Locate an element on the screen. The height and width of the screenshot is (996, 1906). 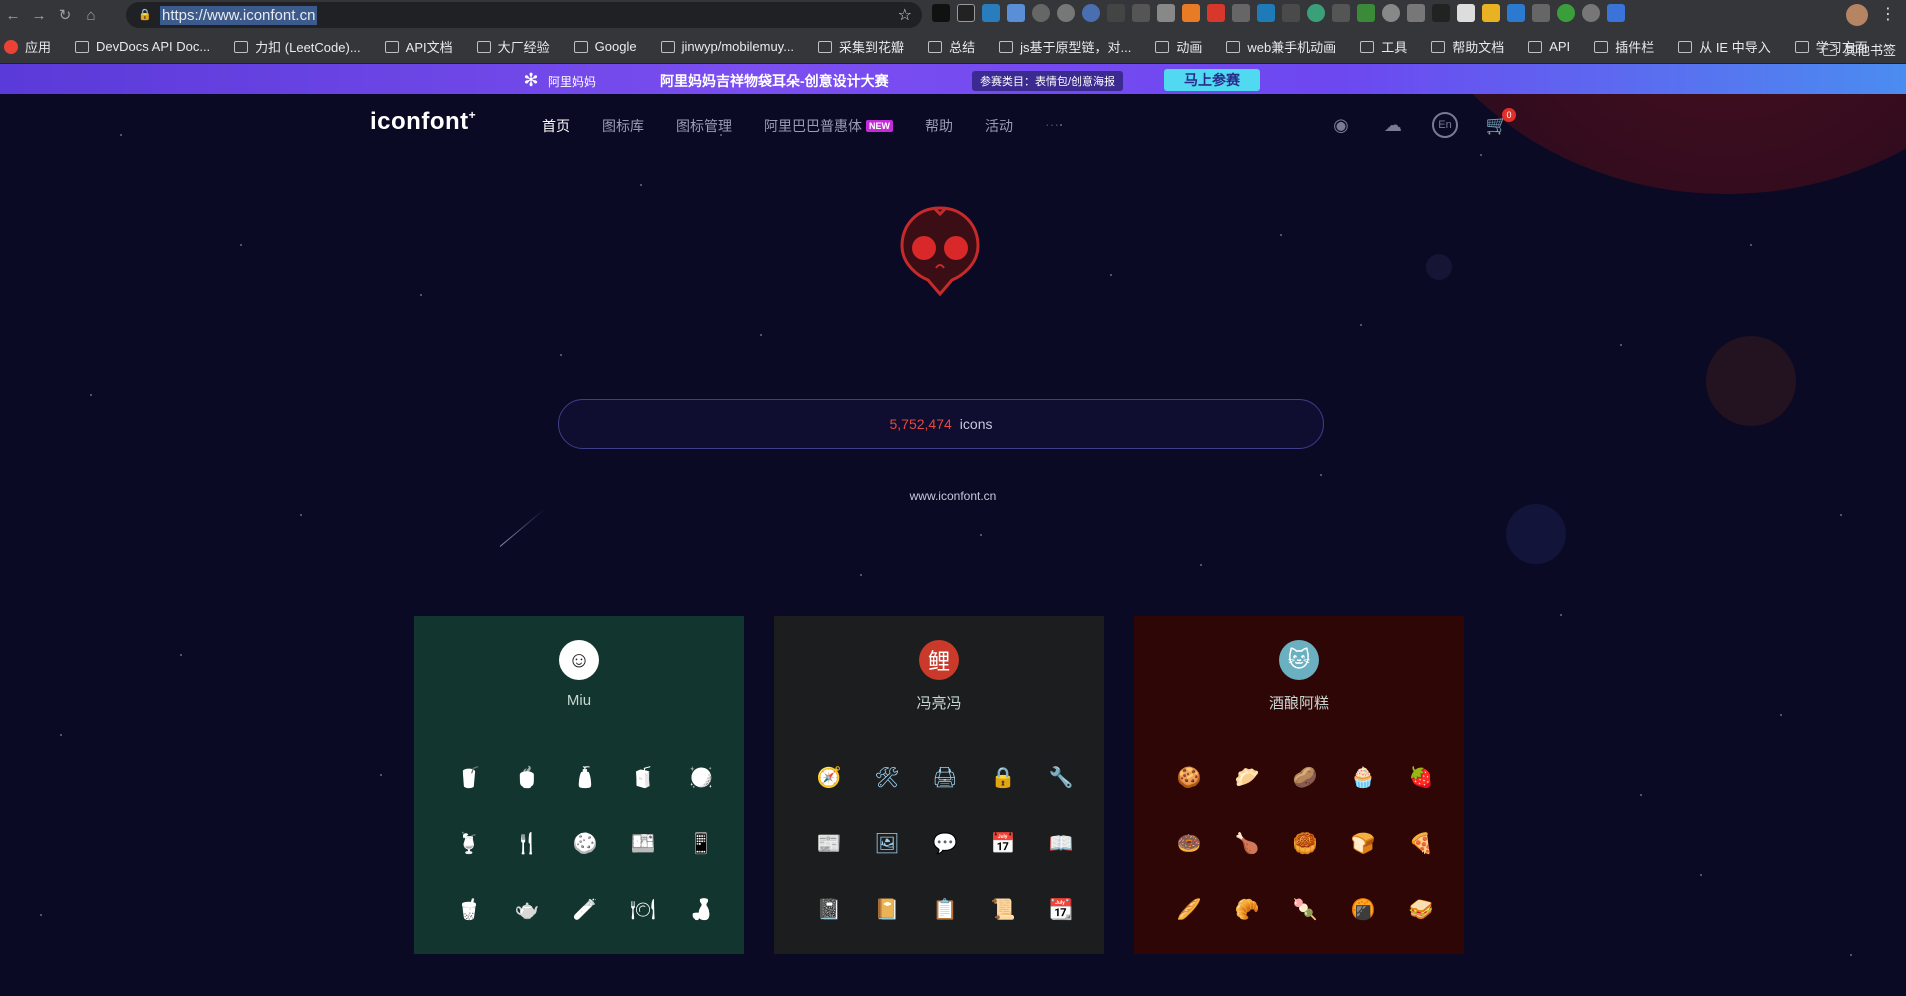
nav-home: 首页 is located at coordinates (556, 126).